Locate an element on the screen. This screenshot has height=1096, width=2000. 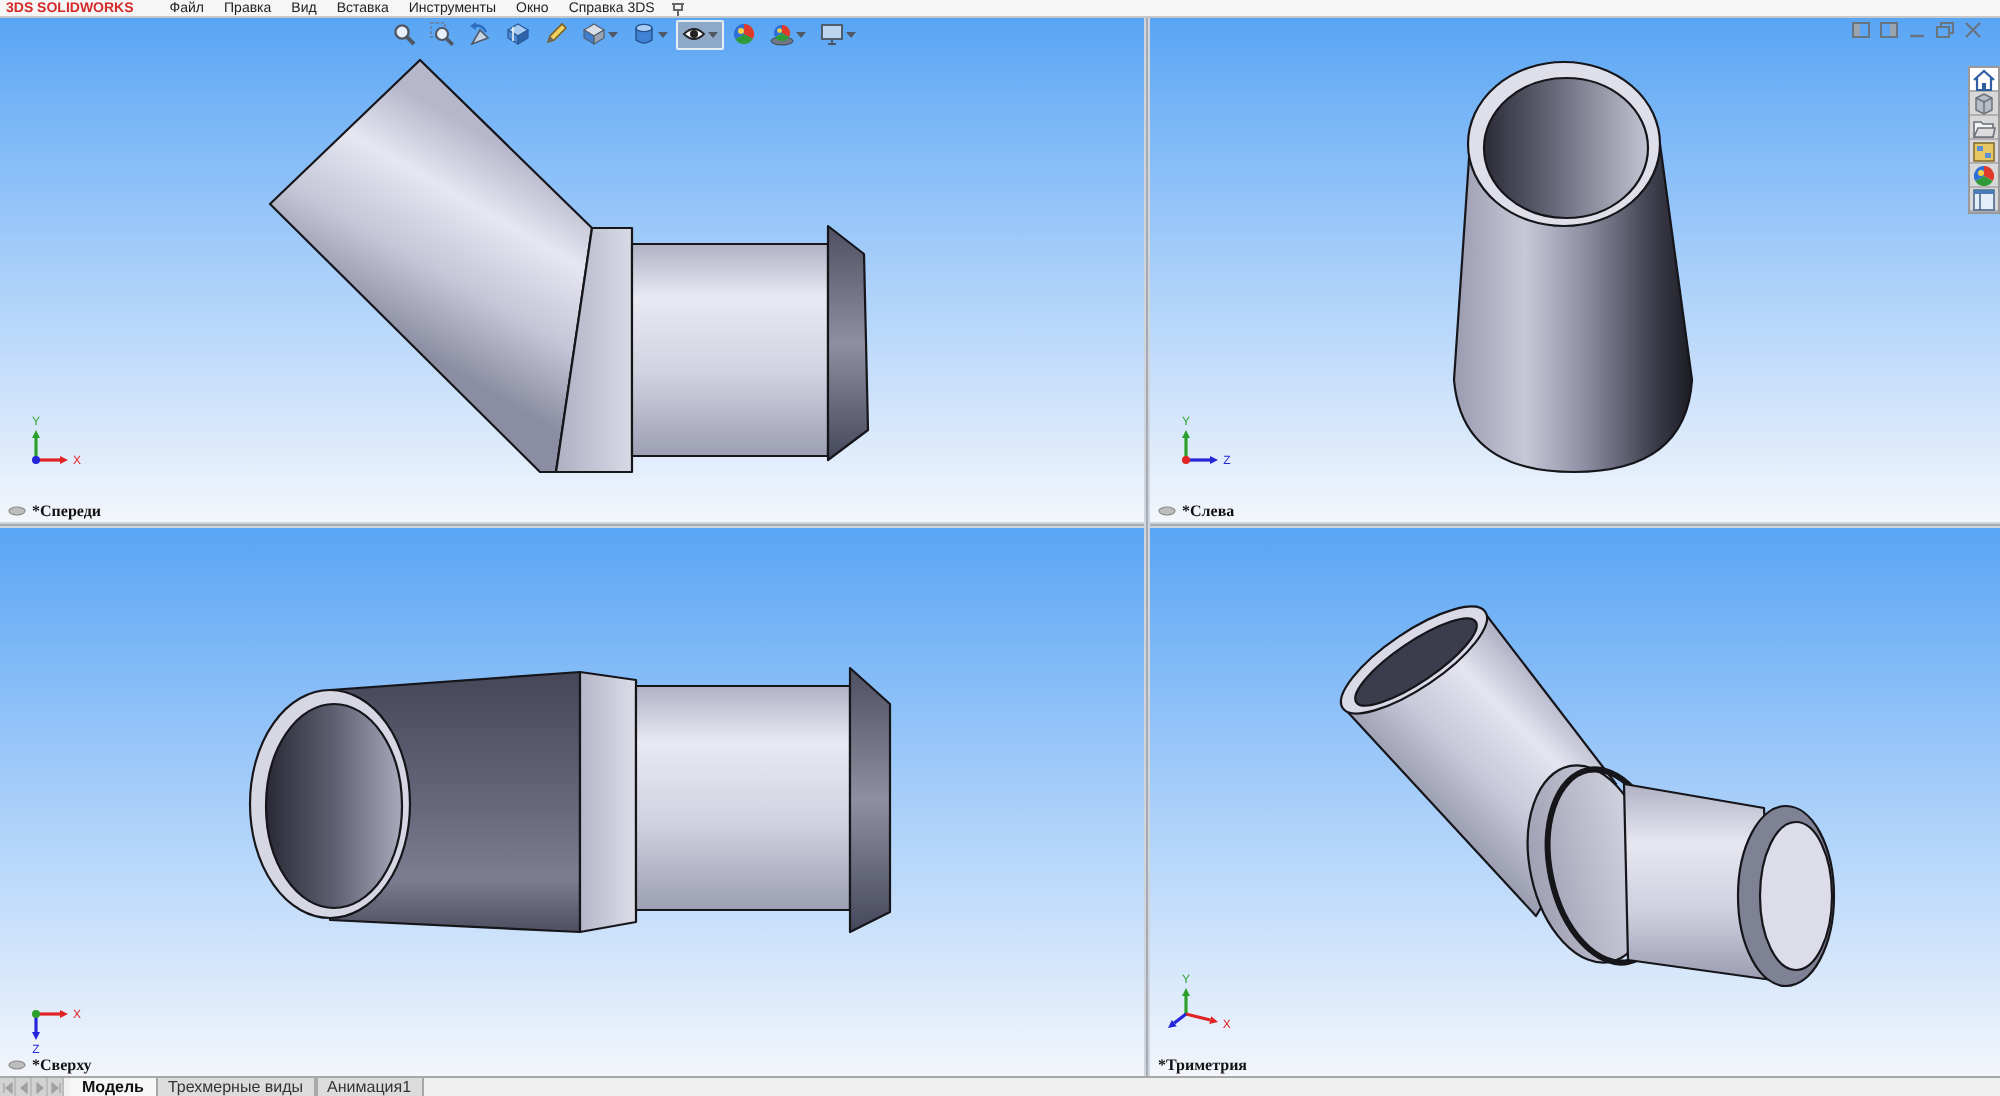
viewport-label: *Слева is located at coordinates (1208, 511).